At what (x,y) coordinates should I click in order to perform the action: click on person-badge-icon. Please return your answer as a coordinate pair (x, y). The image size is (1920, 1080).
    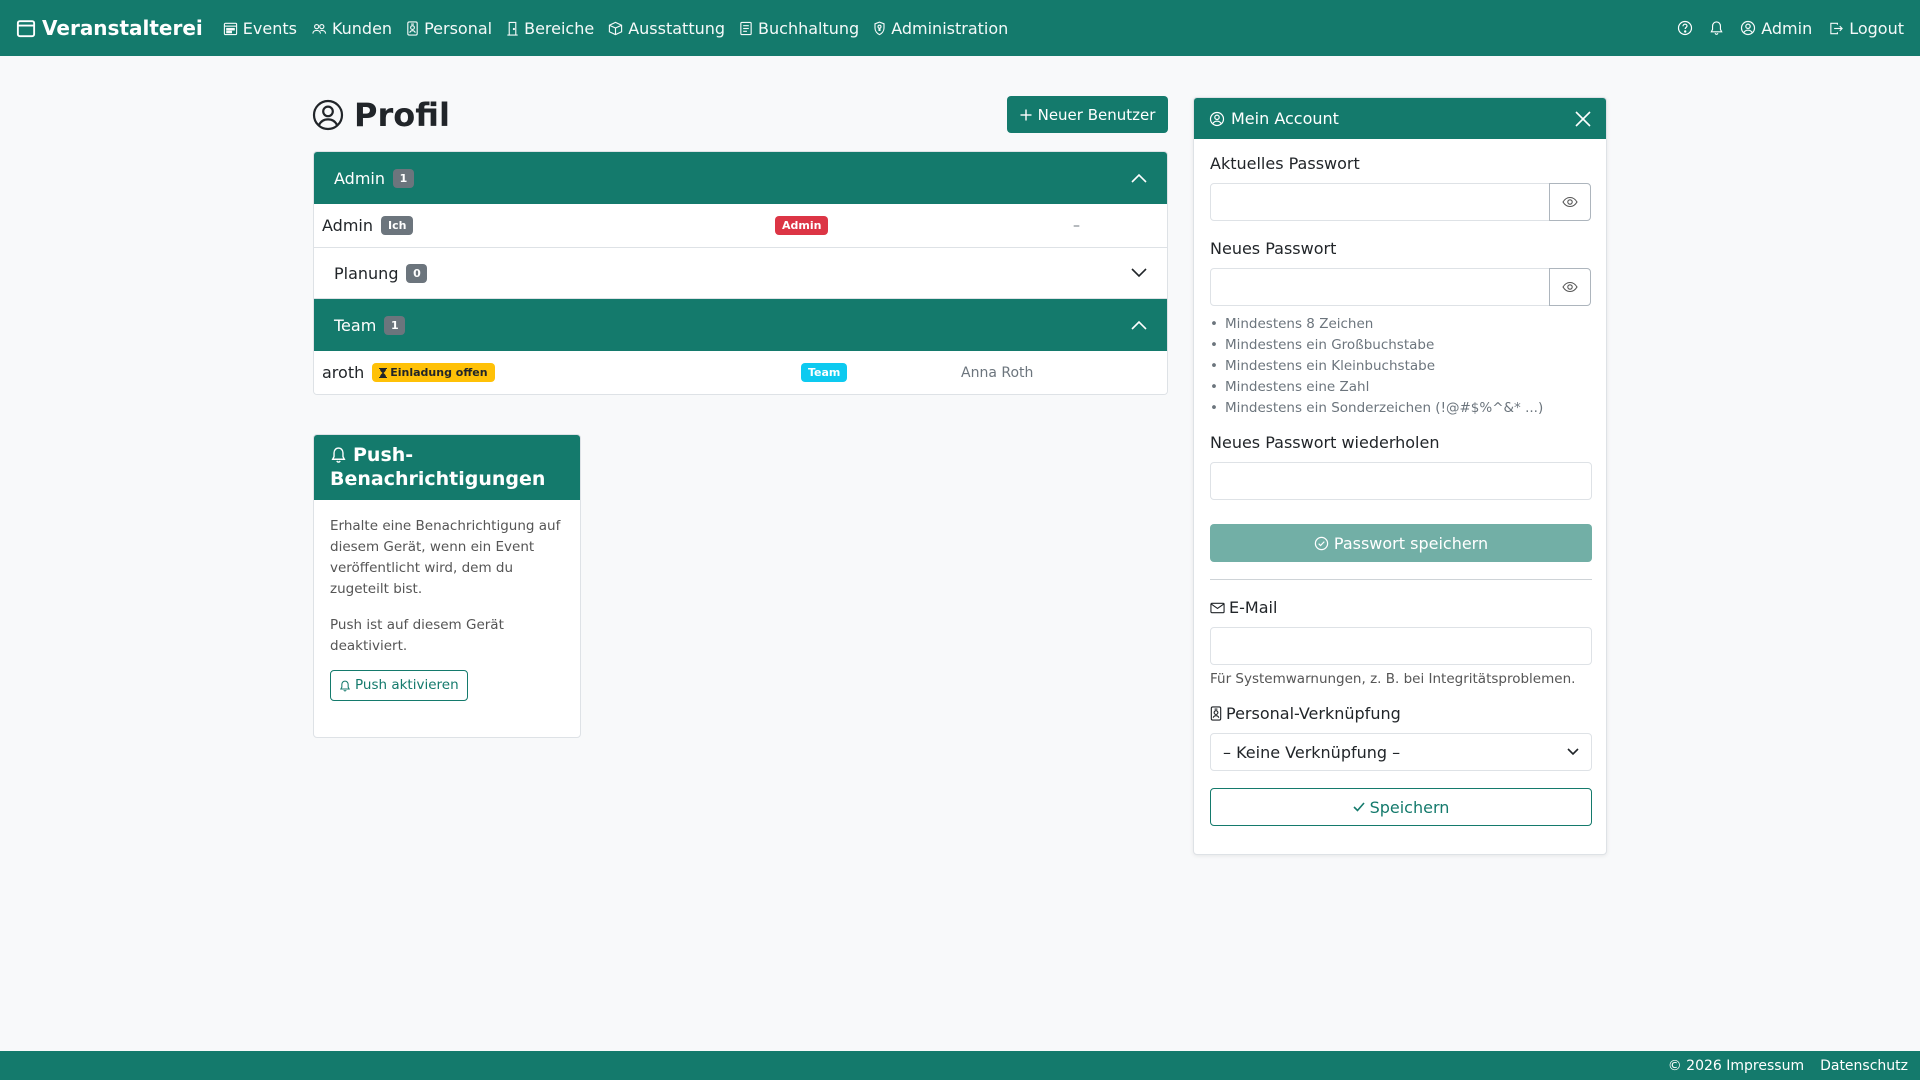
    Looking at the image, I should click on (1216, 713).